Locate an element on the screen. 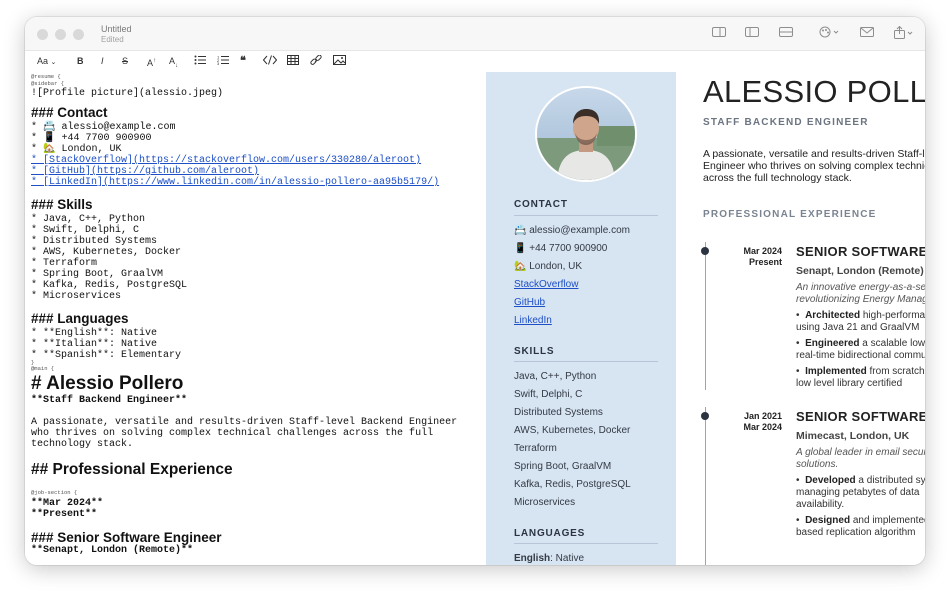 This screenshot has width=950, height=594. image-icon is located at coordinates (339, 61).